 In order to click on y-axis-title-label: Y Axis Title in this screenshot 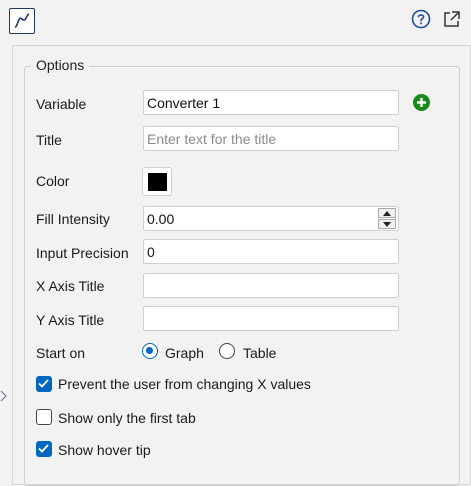, I will do `click(70, 320)`.